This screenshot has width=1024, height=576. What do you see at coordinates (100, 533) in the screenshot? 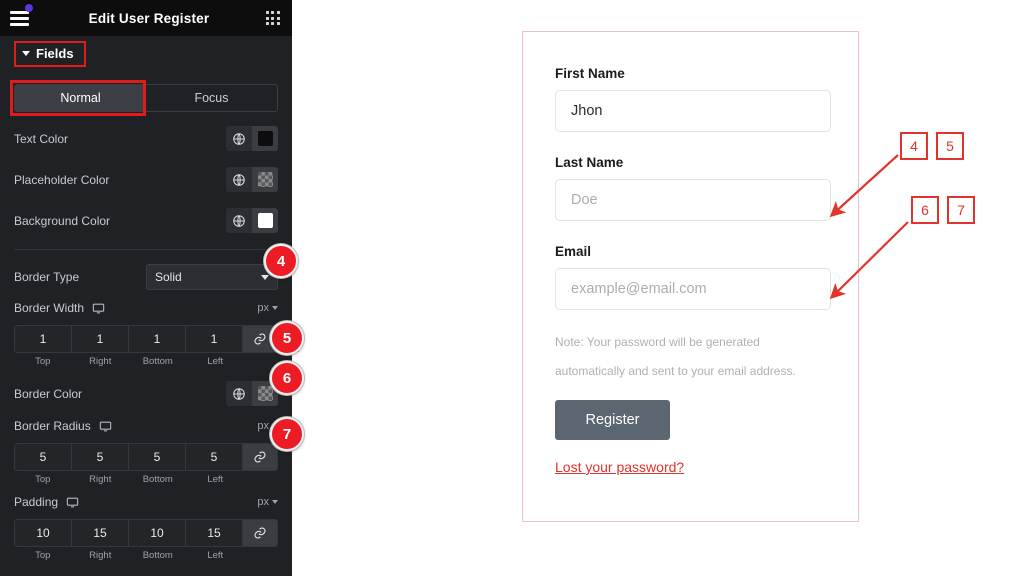
I see `padding-right-input: 15` at bounding box center [100, 533].